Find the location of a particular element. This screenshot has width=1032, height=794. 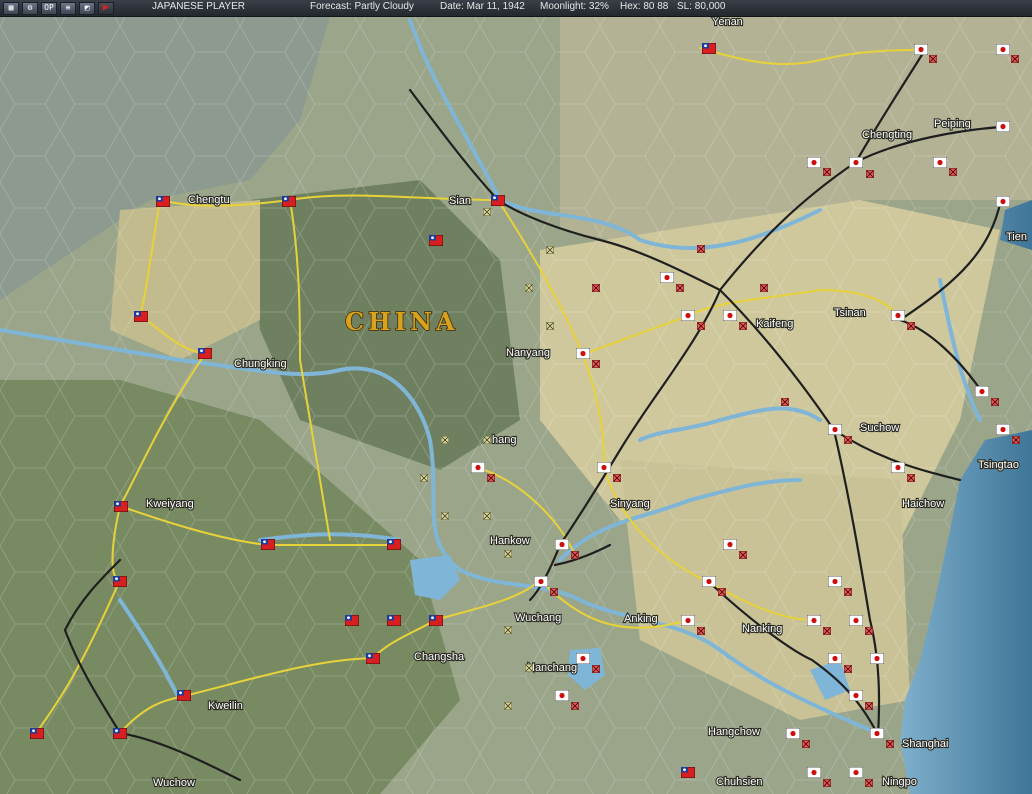

city-label-peiping: Peiping is located at coordinates (952, 124).